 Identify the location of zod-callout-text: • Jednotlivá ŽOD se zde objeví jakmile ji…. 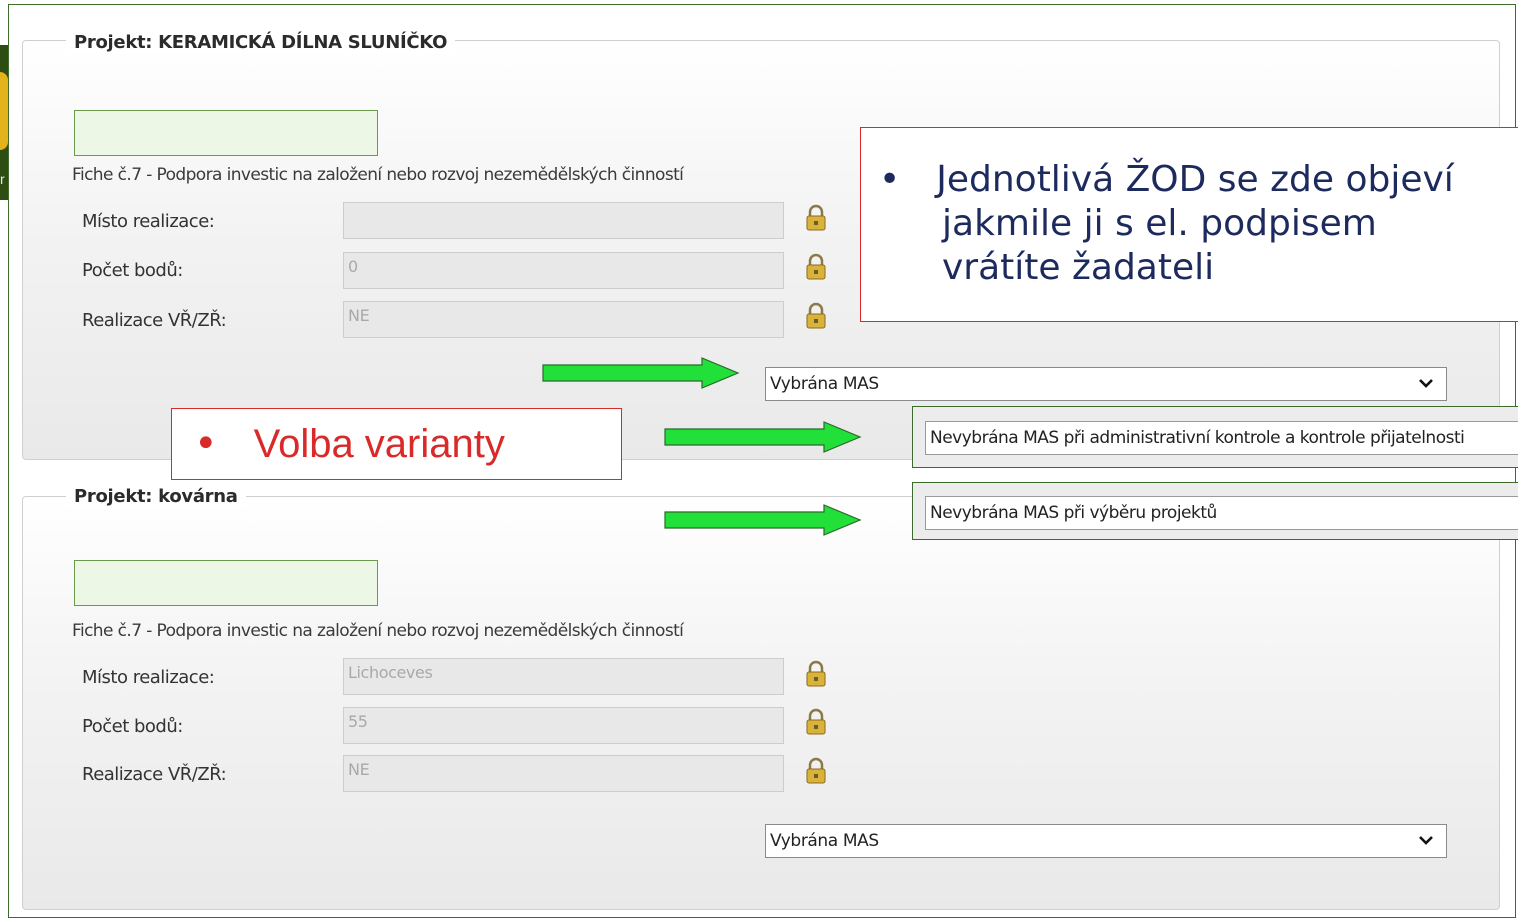
(1166, 224).